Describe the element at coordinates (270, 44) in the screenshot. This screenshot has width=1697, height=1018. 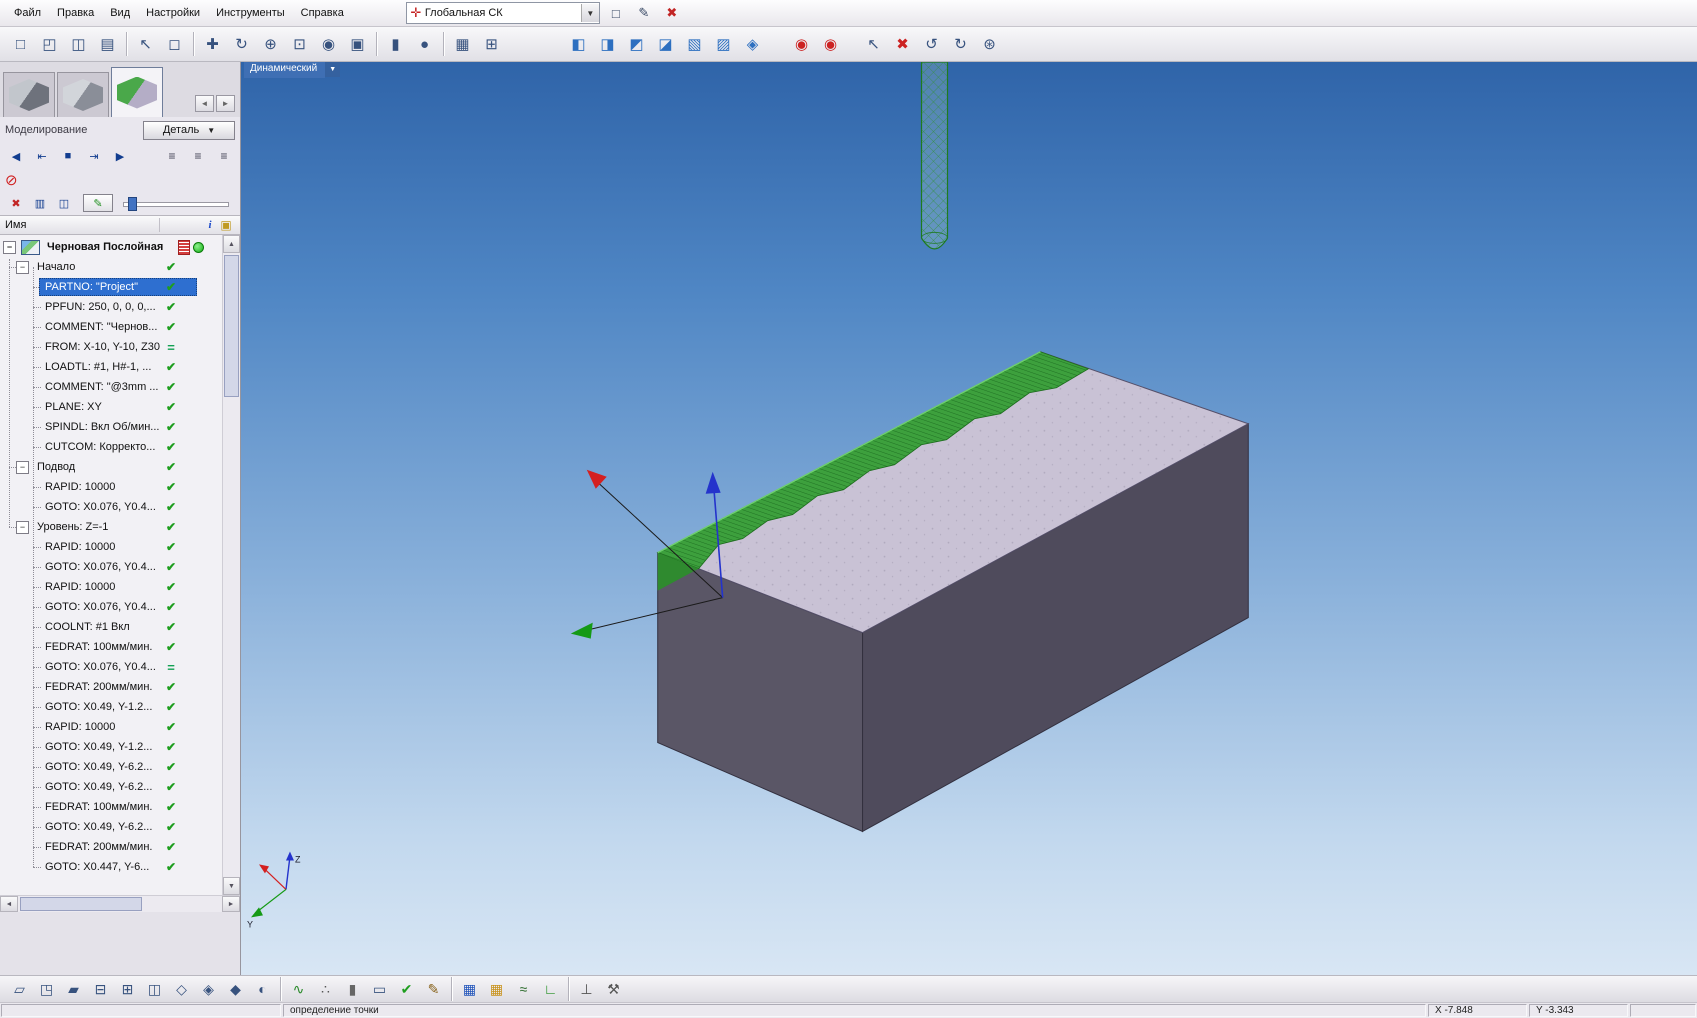
I see `zoom-view-button: ⊕` at that location.